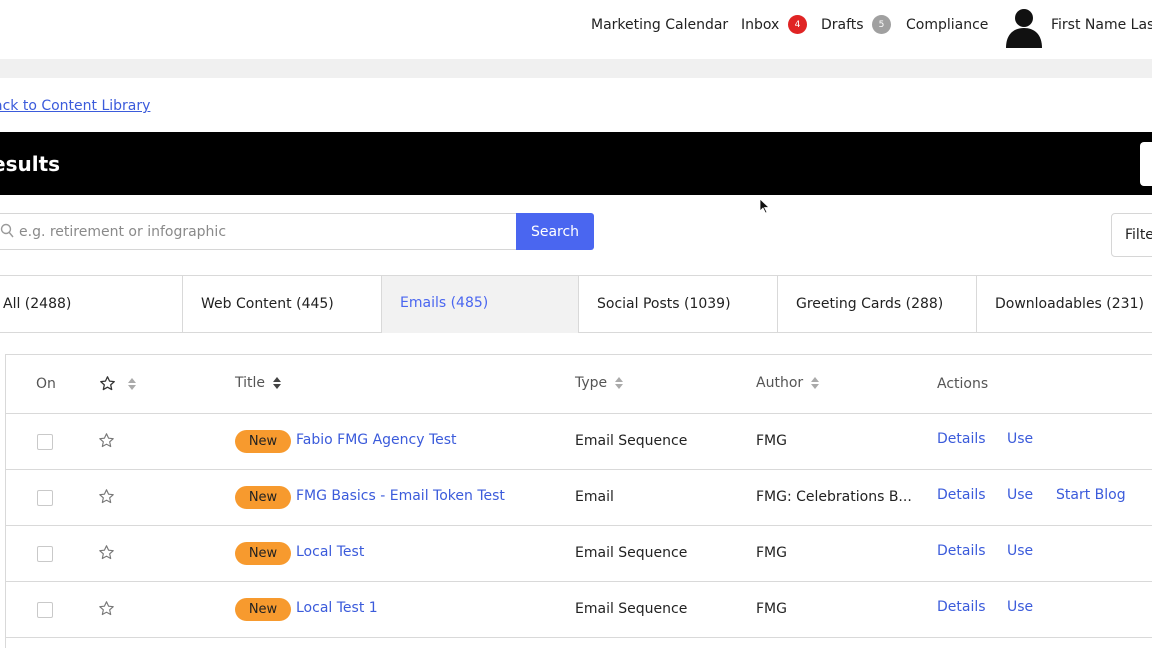 This screenshot has width=1152, height=648. What do you see at coordinates (1131, 235) in the screenshot?
I see `filter-button: Filte` at bounding box center [1131, 235].